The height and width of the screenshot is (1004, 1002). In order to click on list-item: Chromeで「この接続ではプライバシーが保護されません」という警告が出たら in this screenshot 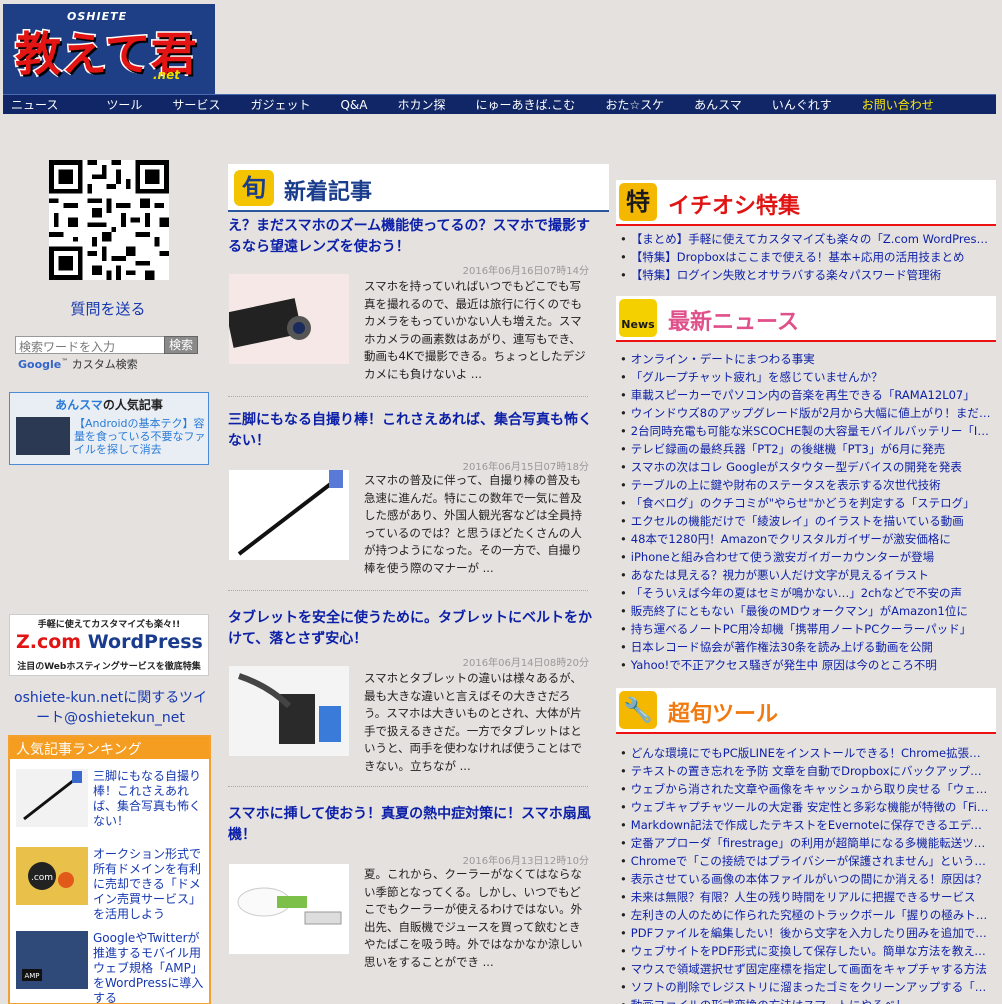, I will do `click(803, 861)`.